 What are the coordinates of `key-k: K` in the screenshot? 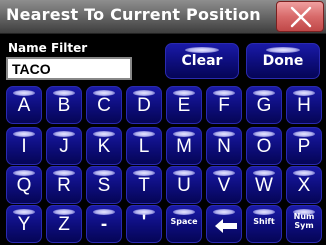 It's located at (104, 146).